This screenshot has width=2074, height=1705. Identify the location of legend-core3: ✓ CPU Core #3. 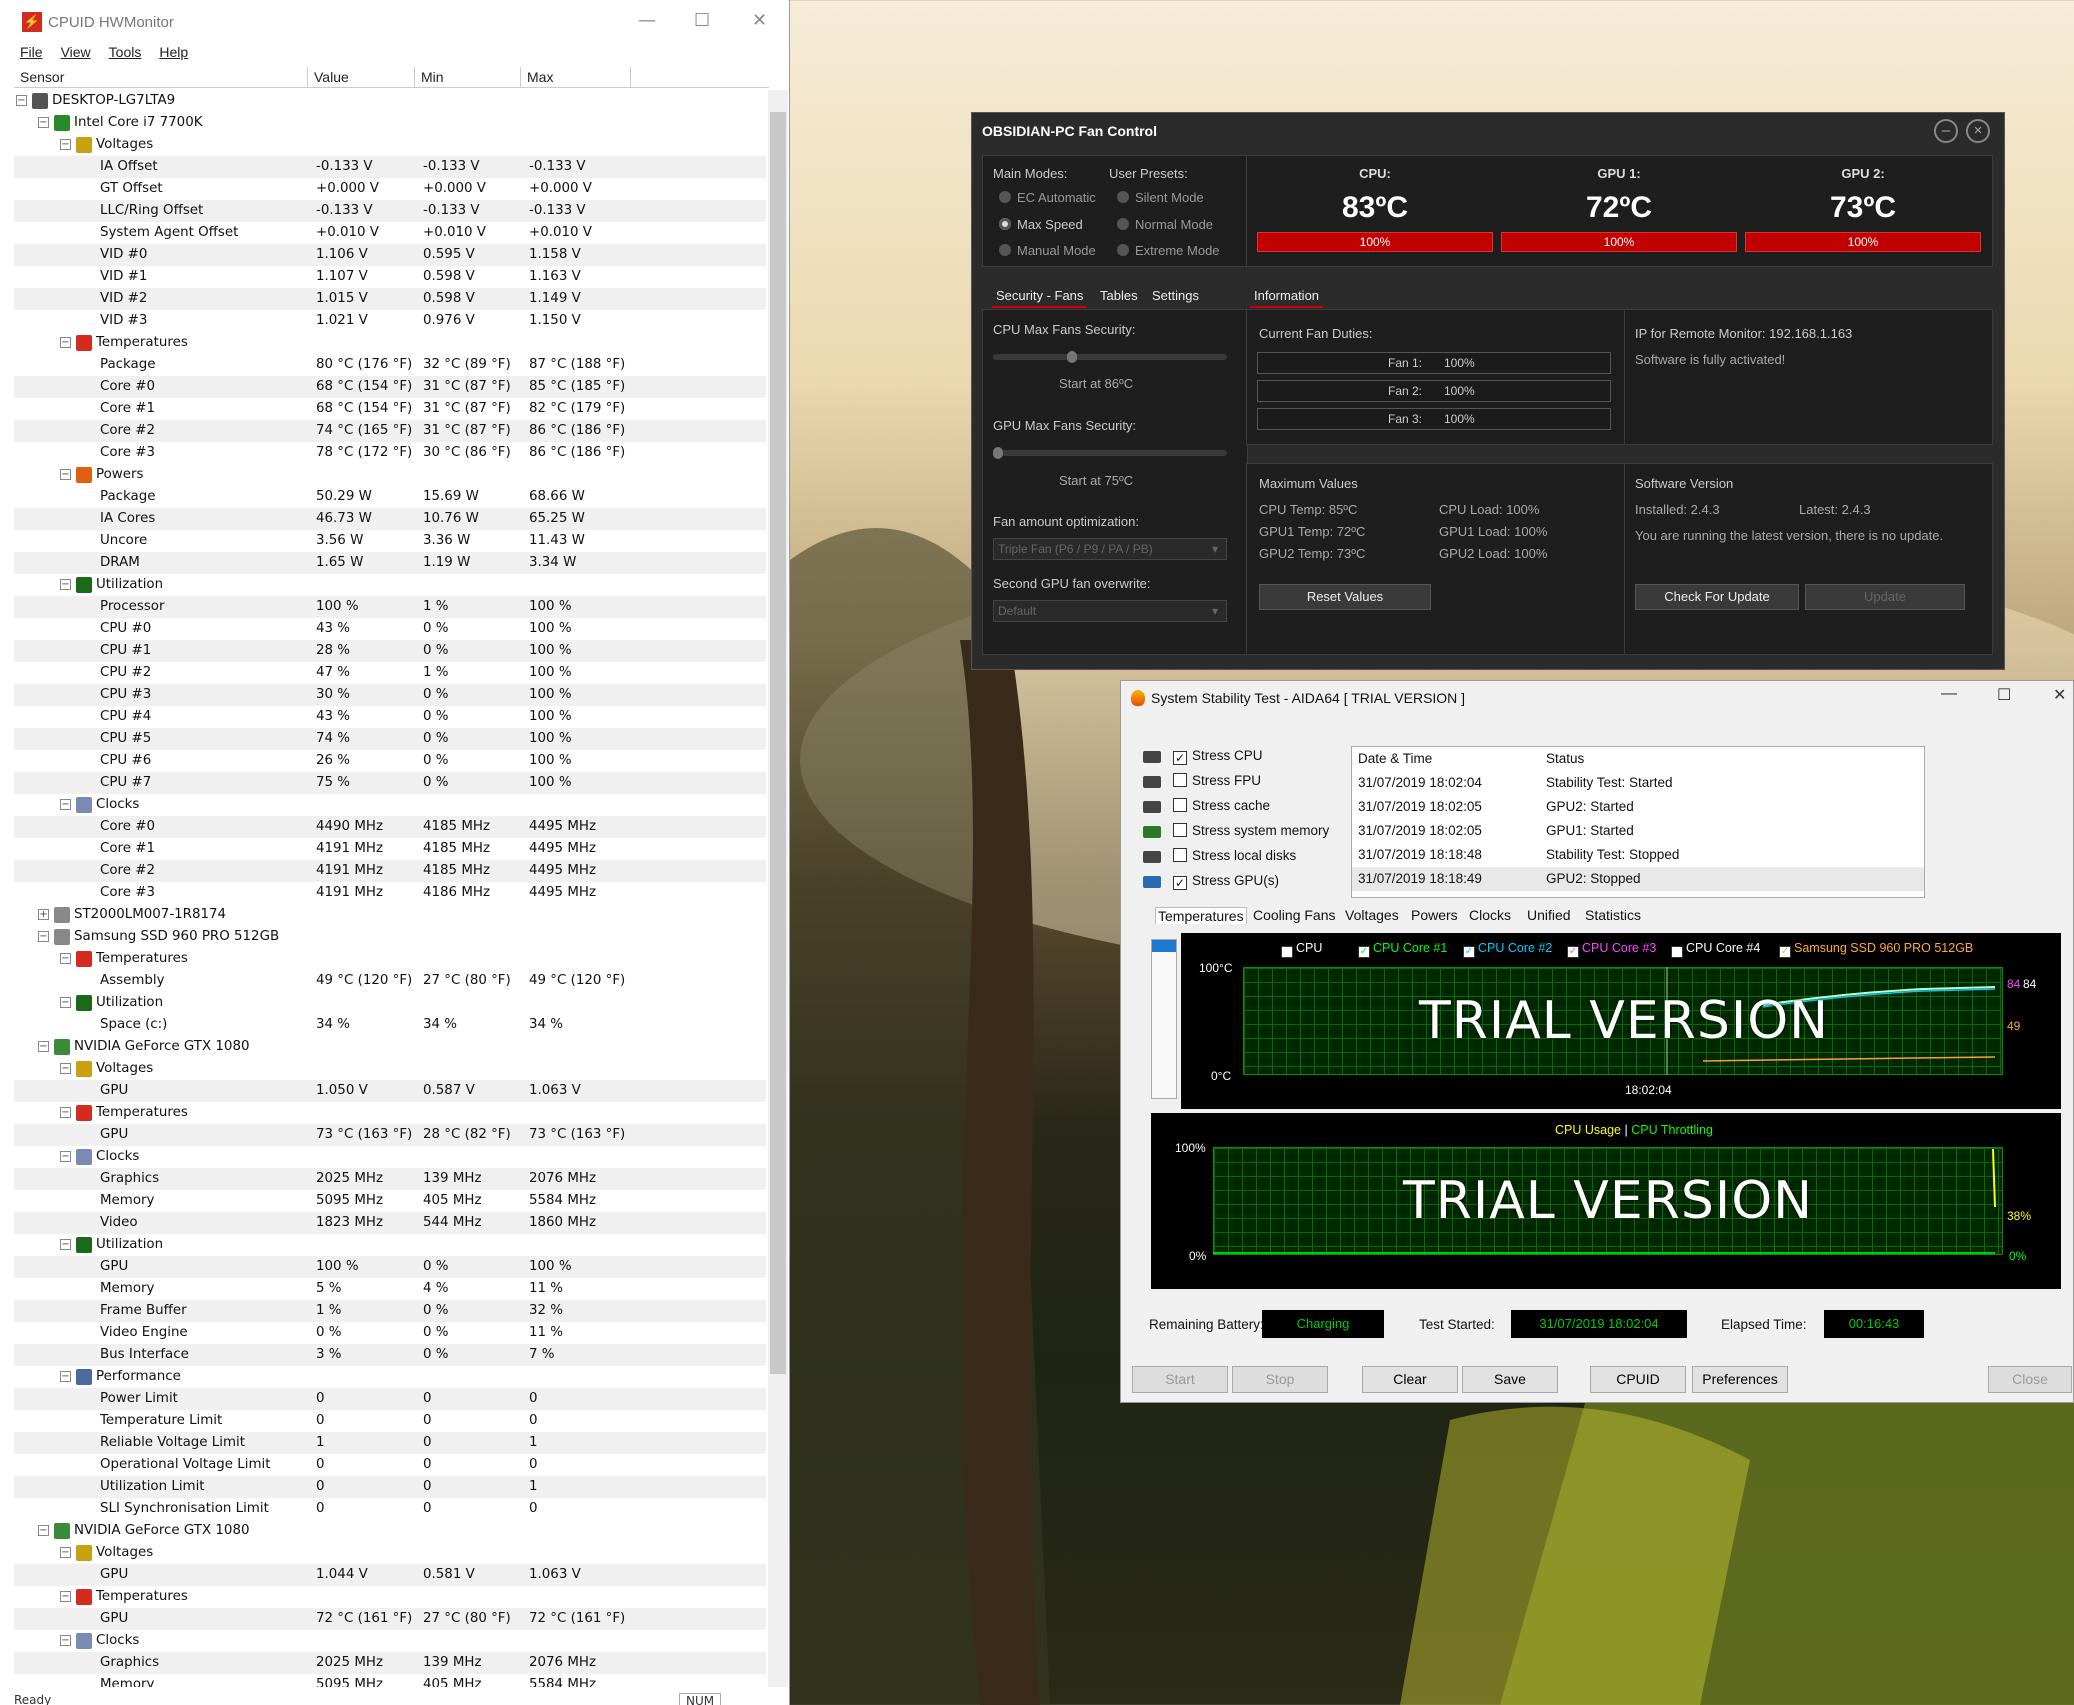
(1611, 949).